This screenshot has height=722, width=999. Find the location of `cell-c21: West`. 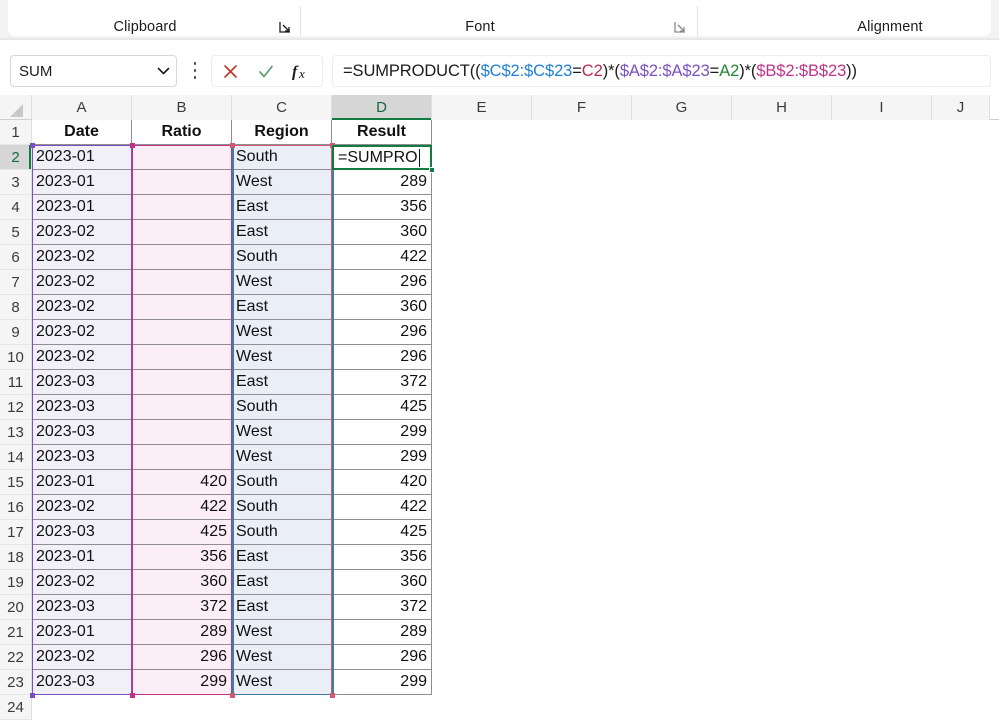

cell-c21: West is located at coordinates (282, 632).